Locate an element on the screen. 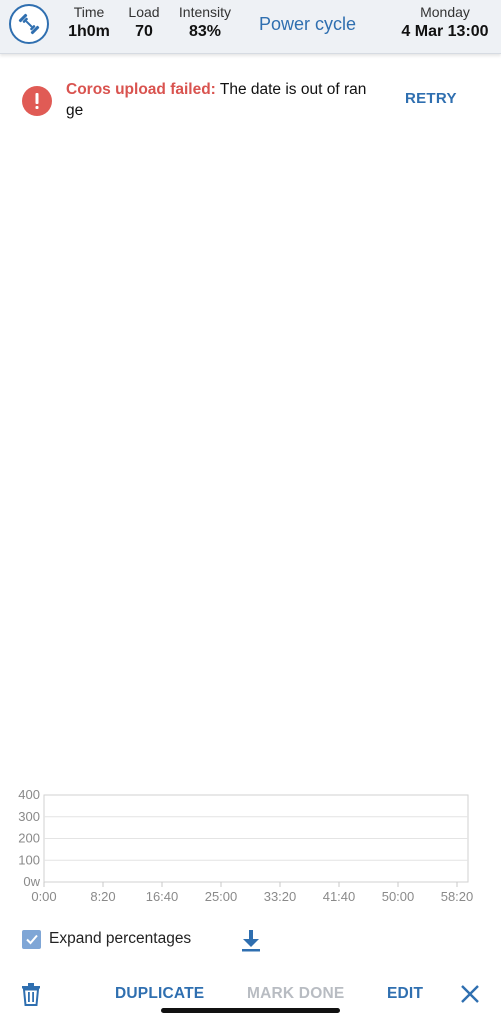 The height and width of the screenshot is (1024, 501). stat-load-label: Load is located at coordinates (144, 12).